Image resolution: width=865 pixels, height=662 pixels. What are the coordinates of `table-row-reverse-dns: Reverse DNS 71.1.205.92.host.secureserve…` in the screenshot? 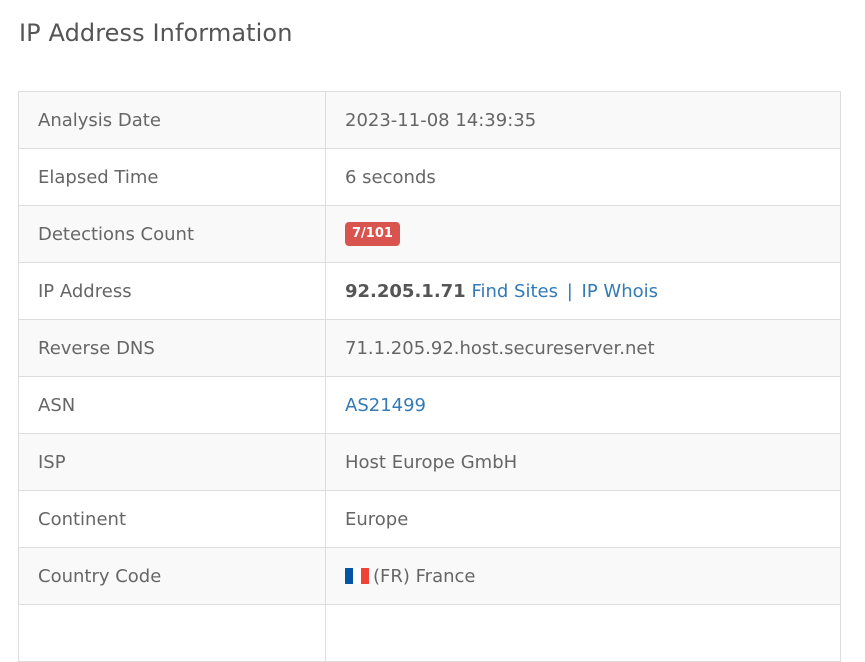 It's located at (429, 348).